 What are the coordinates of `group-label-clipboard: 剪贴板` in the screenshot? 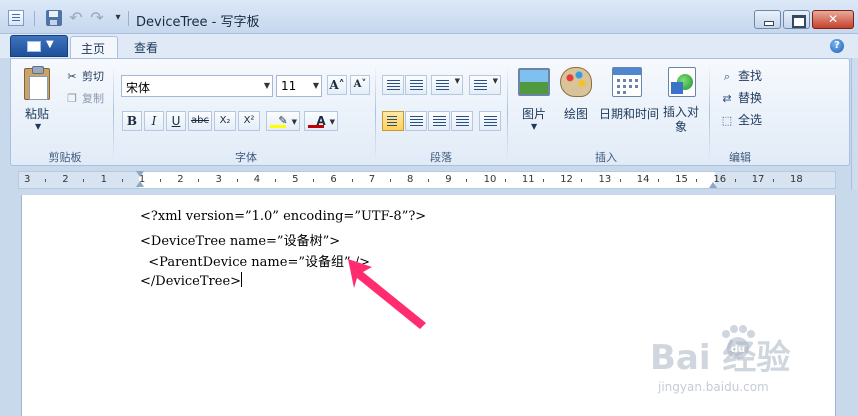 It's located at (65, 157).